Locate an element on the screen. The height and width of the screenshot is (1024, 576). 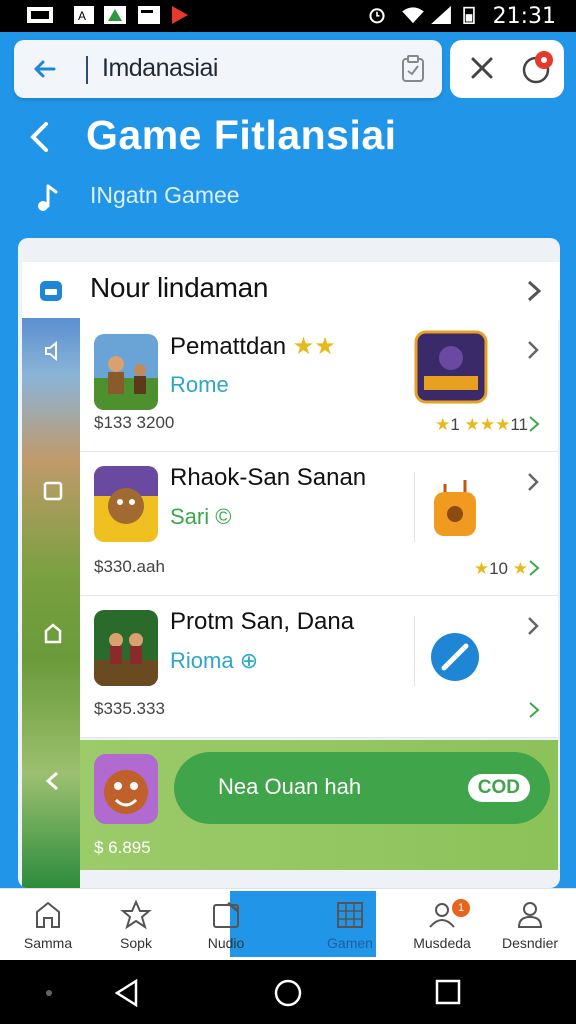
grid-icon is located at coordinates (350, 915).